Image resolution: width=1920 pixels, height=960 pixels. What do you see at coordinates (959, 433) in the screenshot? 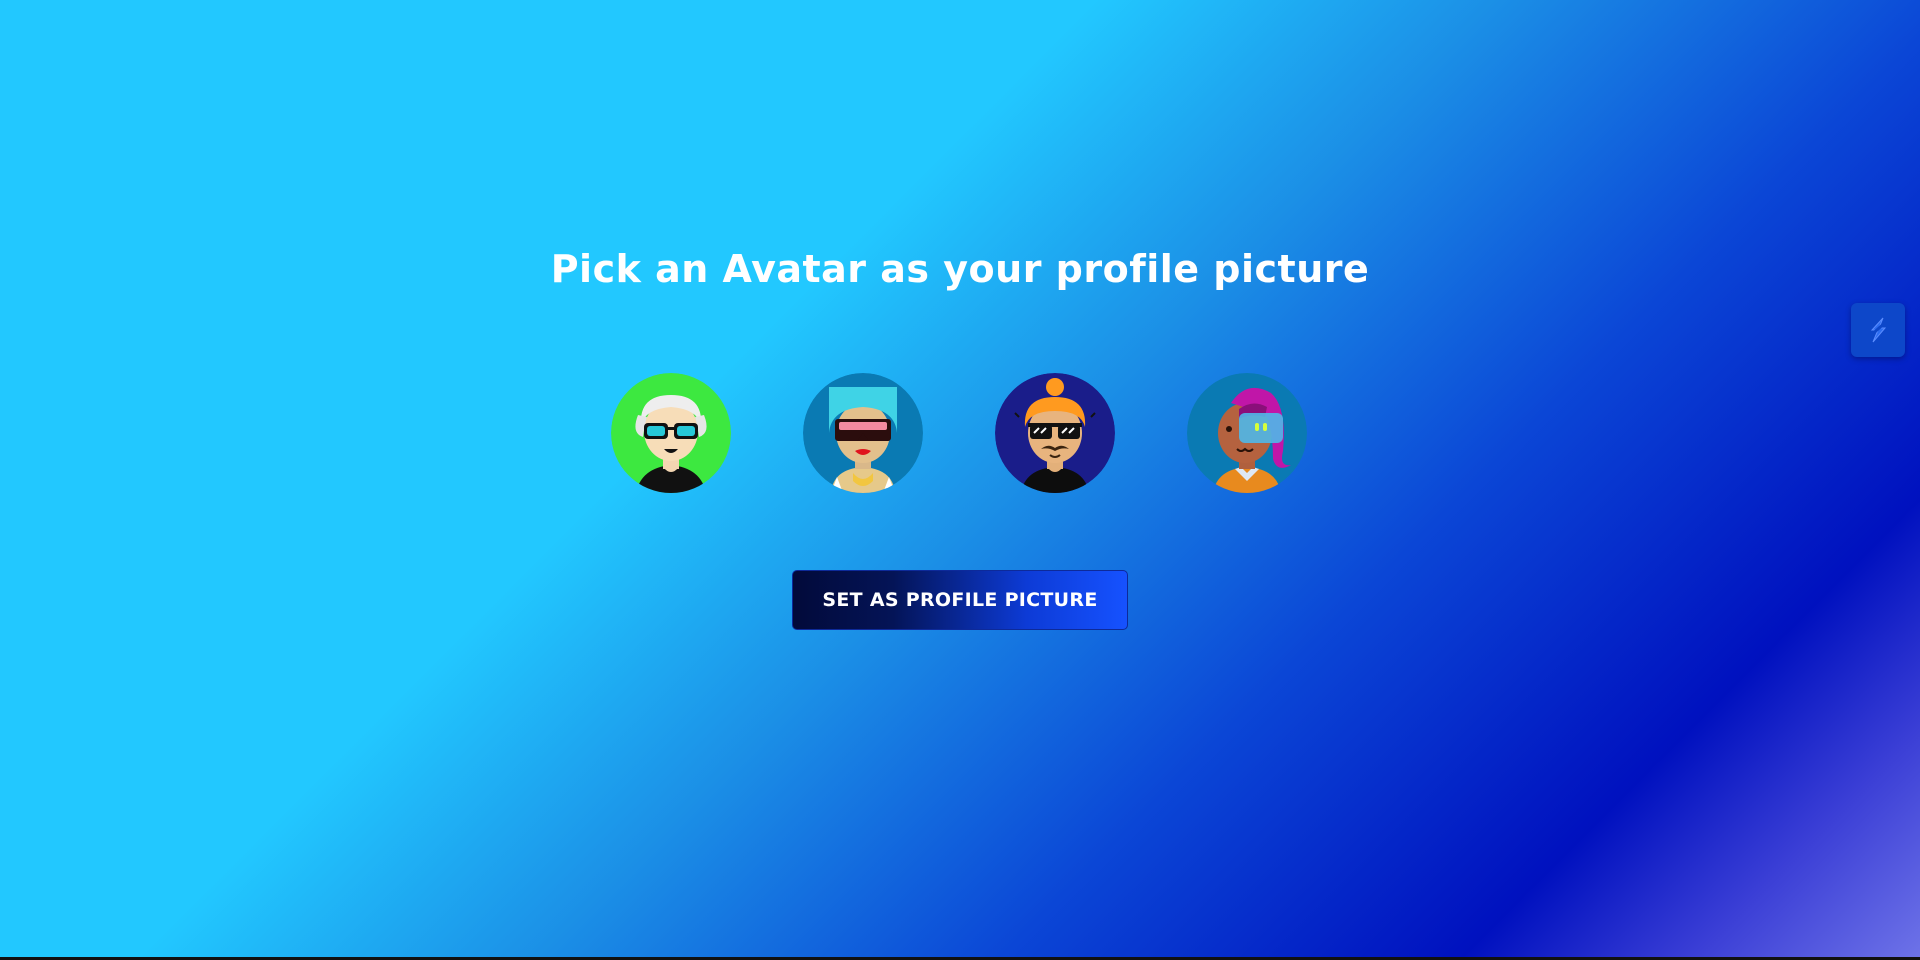
I see `avatar-list` at bounding box center [959, 433].